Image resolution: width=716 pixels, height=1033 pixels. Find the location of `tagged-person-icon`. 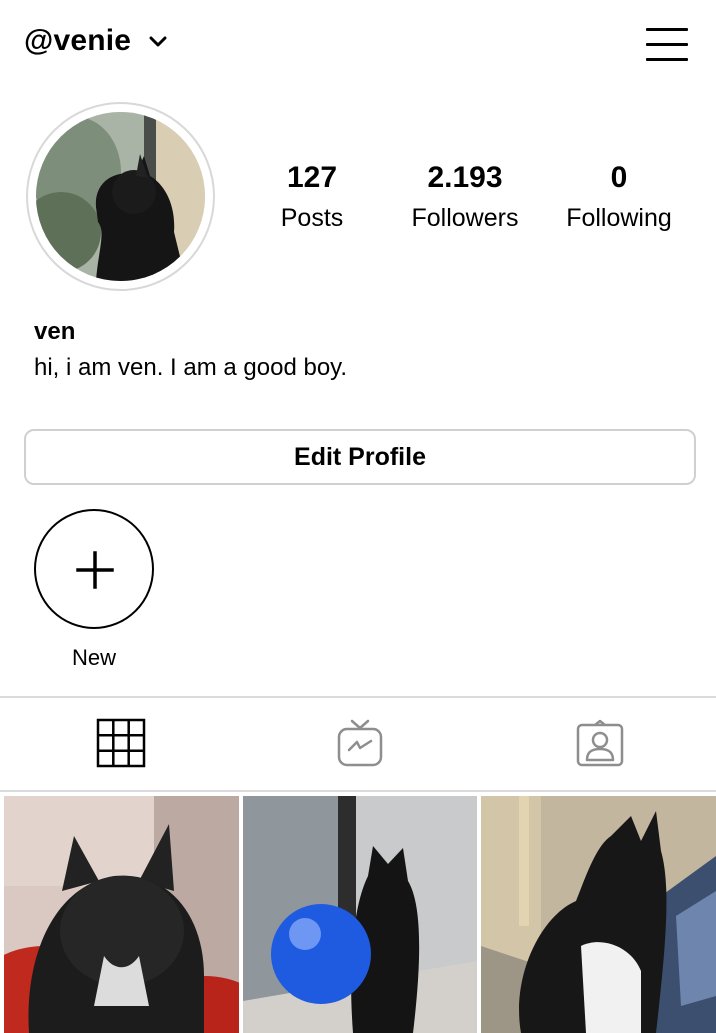

tagged-person-icon is located at coordinates (600, 743).